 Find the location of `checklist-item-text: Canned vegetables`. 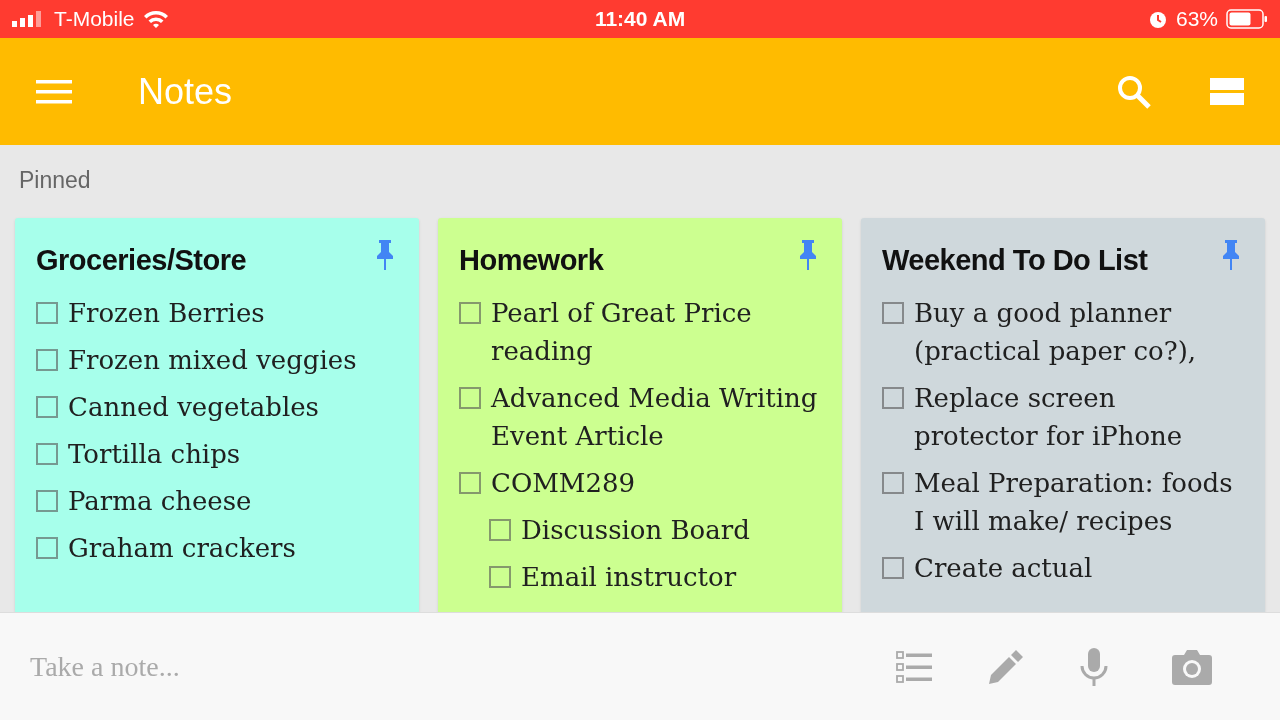

checklist-item-text: Canned vegetables is located at coordinates (193, 407).